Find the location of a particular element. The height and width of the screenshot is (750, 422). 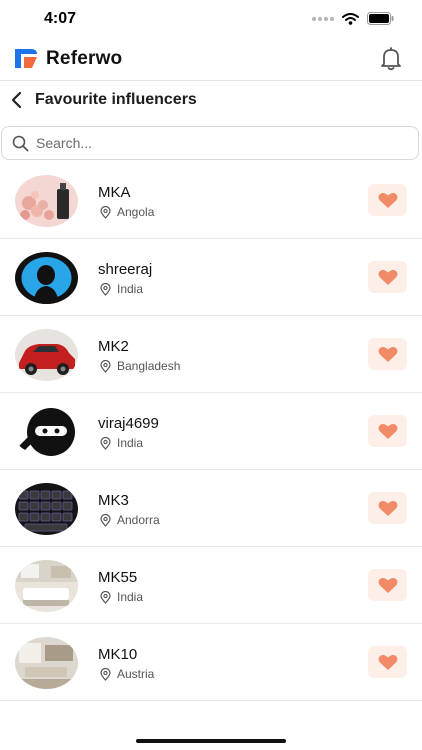

app-header: Referwo is located at coordinates (211, 59).